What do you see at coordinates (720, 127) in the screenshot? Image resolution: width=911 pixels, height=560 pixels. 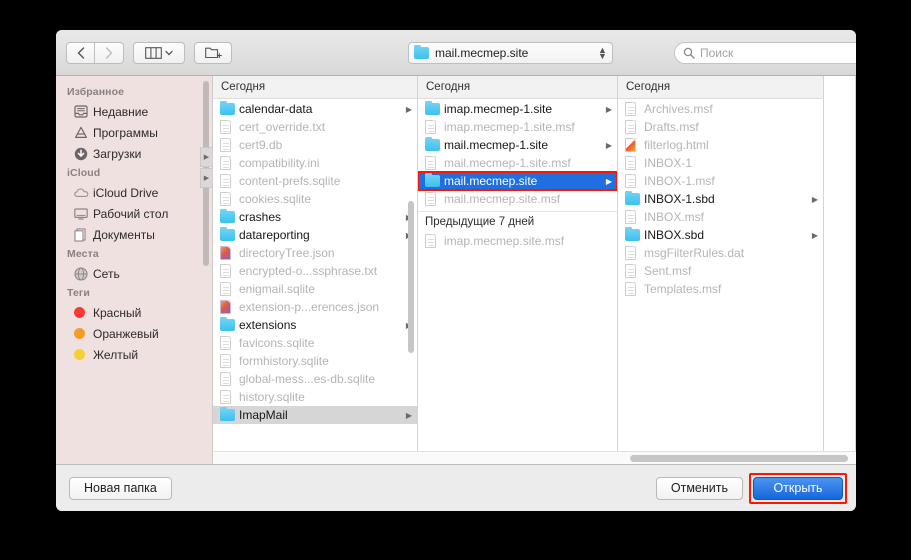 I see `file-row: Drafts.msf` at bounding box center [720, 127].